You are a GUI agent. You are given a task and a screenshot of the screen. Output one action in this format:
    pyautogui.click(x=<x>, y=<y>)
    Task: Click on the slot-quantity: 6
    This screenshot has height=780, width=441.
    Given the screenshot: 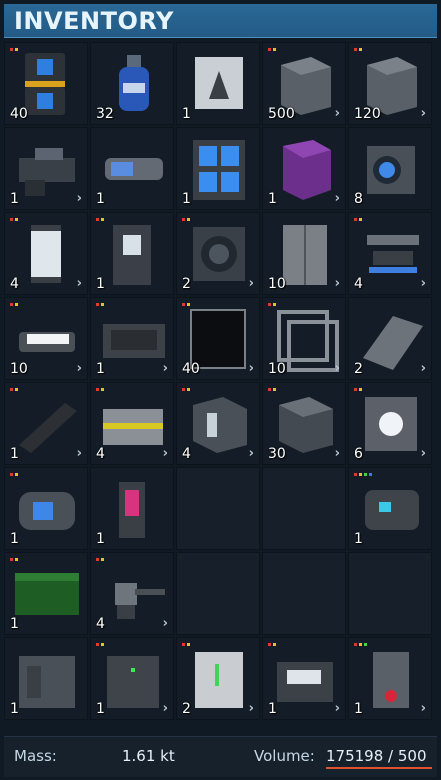 What is the action you would take?
    pyautogui.click(x=358, y=454)
    